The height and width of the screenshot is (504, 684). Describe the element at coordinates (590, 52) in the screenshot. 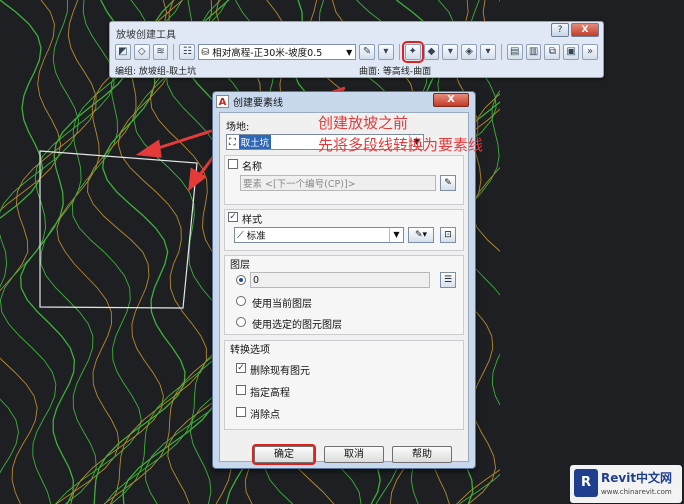

I see `expand-chevron-icon: »` at that location.